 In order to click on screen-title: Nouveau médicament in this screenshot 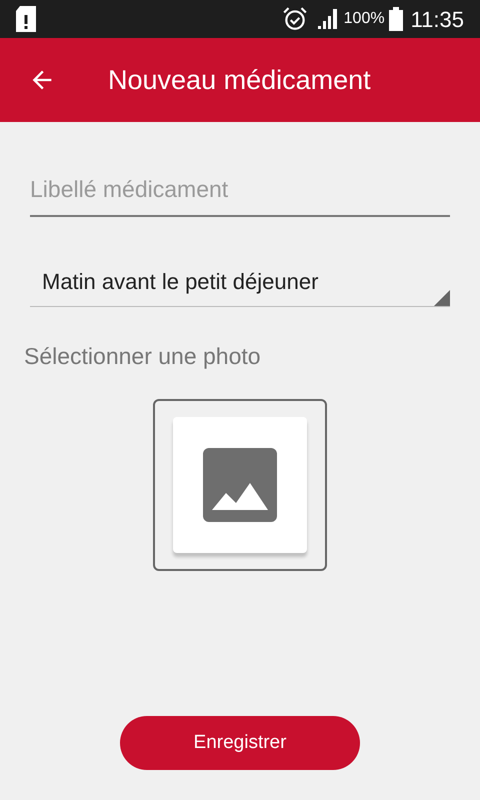, I will do `click(239, 80)`.